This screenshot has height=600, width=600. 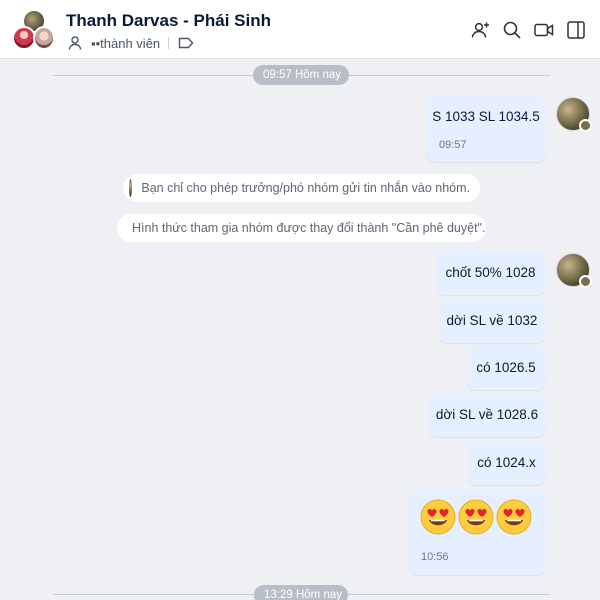 I want to click on message-bubble: dời SL về 1028.6, so click(x=487, y=415).